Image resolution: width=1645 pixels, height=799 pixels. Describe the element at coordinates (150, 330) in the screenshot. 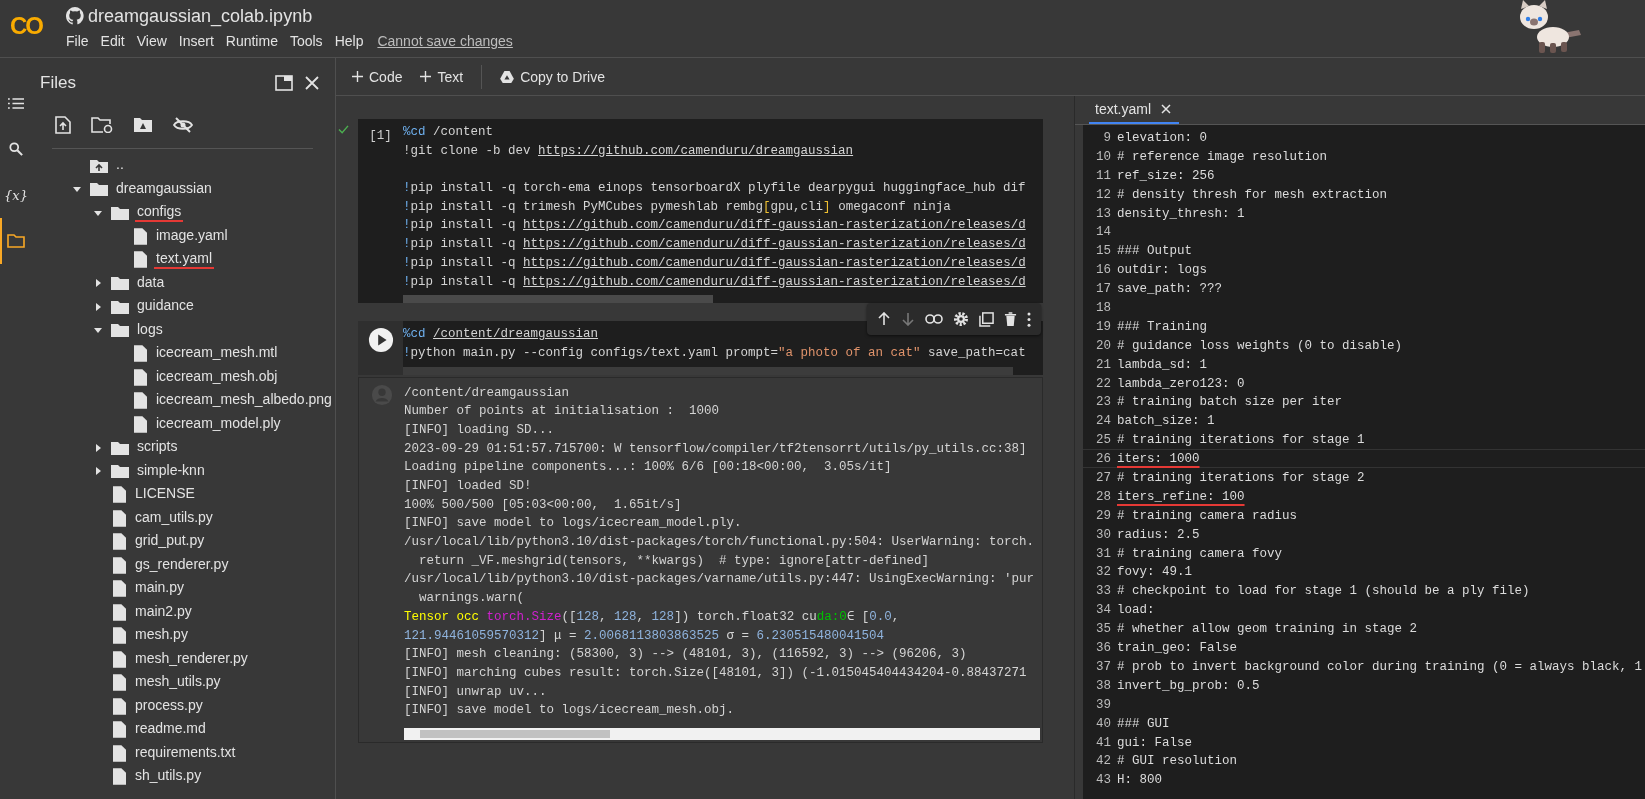

I see `file-tree-item: logs` at that location.